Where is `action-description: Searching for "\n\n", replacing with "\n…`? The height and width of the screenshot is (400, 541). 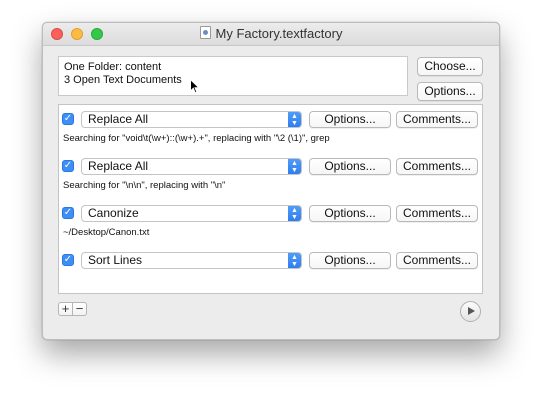 action-description: Searching for "\n\n", replacing with "\n… is located at coordinates (144, 185).